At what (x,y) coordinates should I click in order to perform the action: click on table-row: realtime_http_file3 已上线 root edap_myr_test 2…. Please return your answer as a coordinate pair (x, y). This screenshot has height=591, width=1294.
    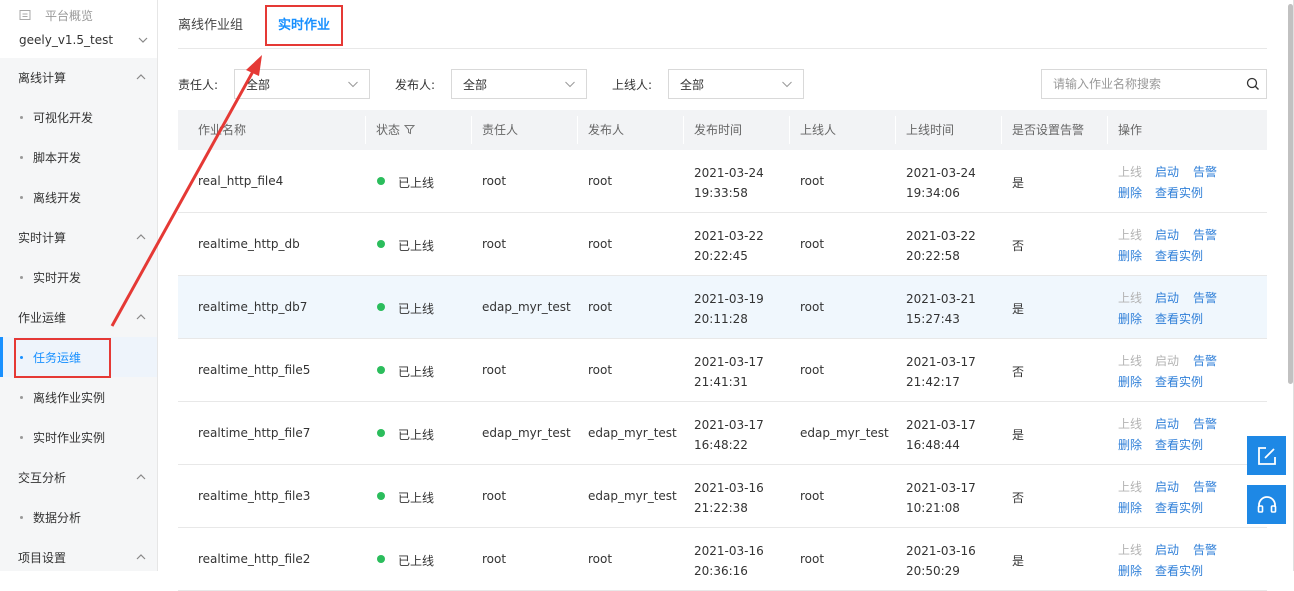
    Looking at the image, I should click on (722, 496).